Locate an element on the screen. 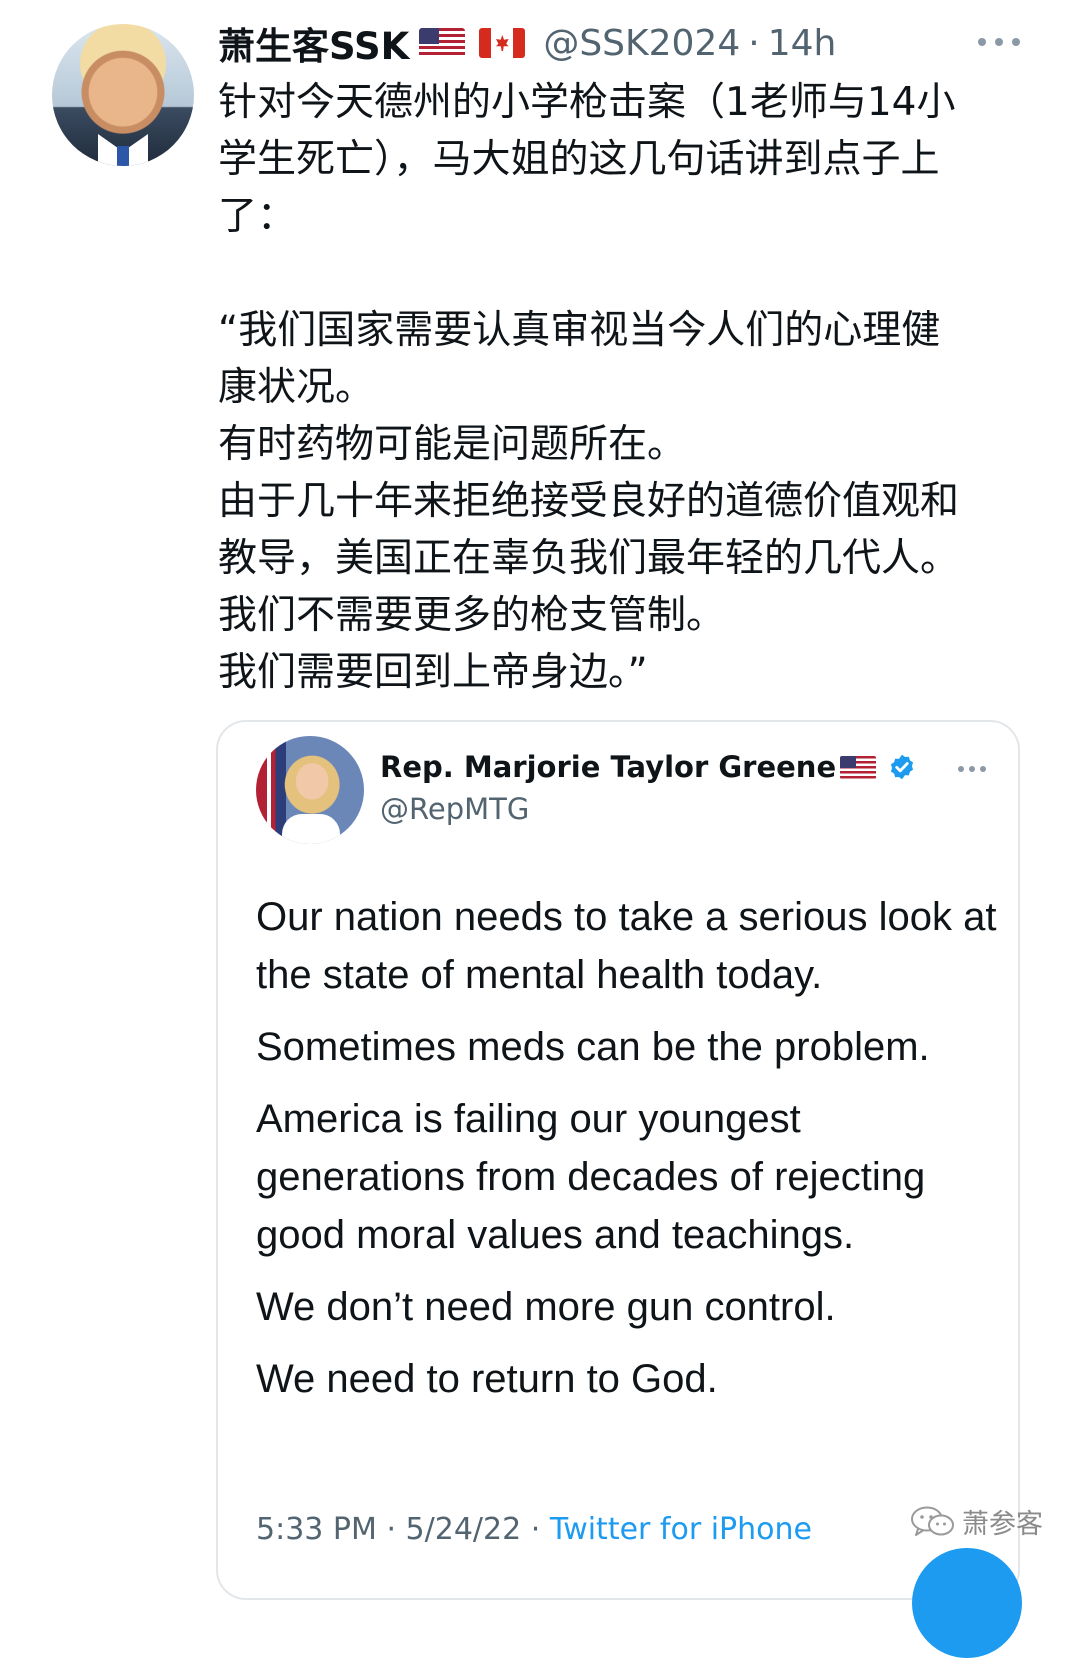 This screenshot has width=1080, height=1658. tweet-line: 学生死亡），马大姐的这几句话讲到点子上 is located at coordinates (579, 159).